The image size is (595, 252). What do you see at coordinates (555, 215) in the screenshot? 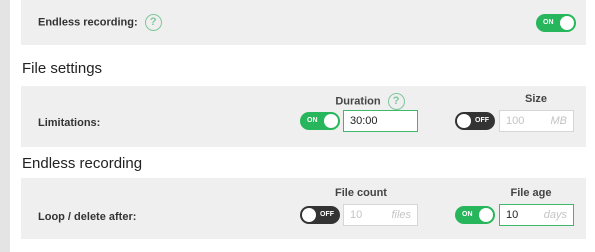
I see `file-age-unit: days` at bounding box center [555, 215].